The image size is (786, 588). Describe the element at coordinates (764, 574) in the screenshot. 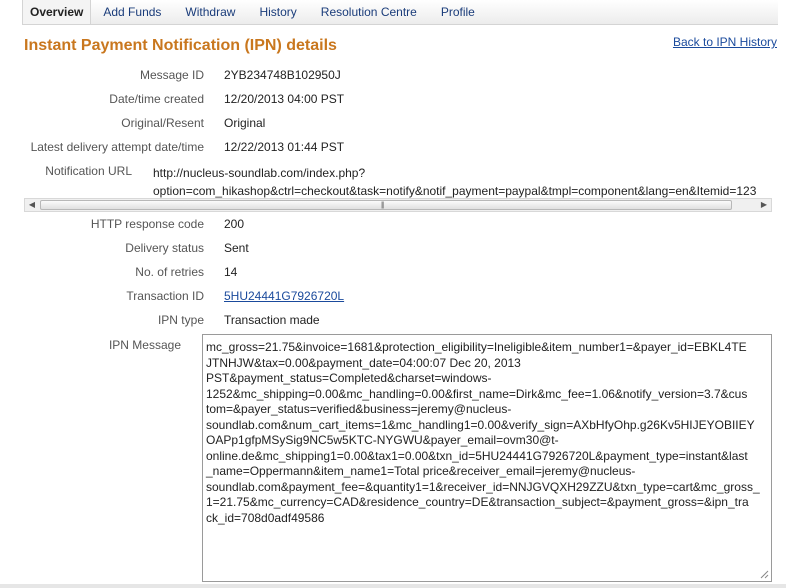

I see `resize-grip-icon` at that location.